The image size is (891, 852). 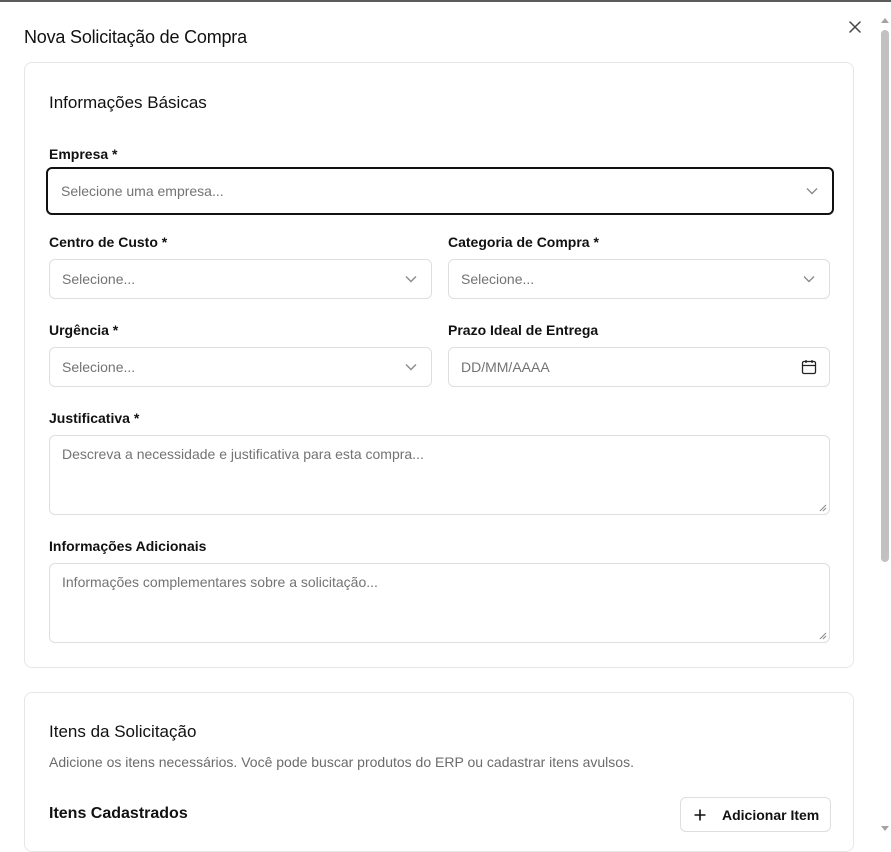 What do you see at coordinates (128, 102) in the screenshot?
I see `basic-info-title: Informações Básicas` at bounding box center [128, 102].